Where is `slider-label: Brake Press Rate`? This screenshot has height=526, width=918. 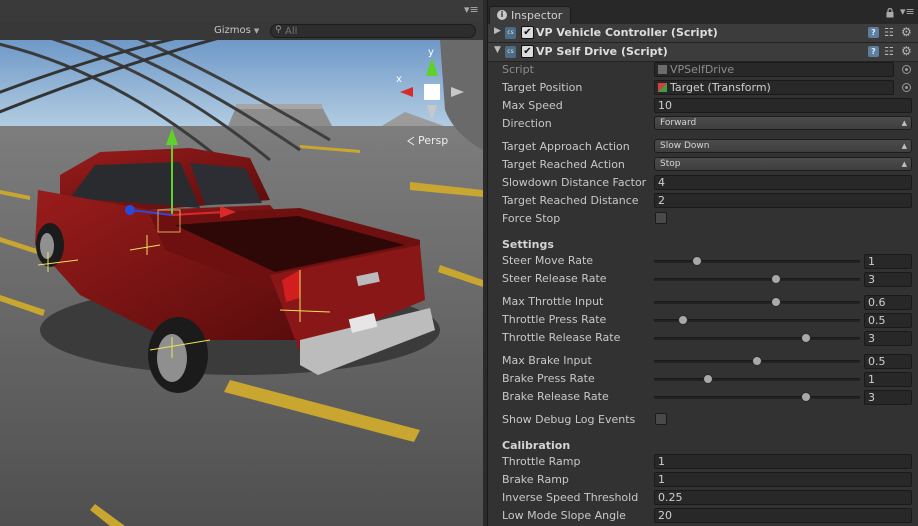
slider-label: Brake Press Rate is located at coordinates (548, 378).